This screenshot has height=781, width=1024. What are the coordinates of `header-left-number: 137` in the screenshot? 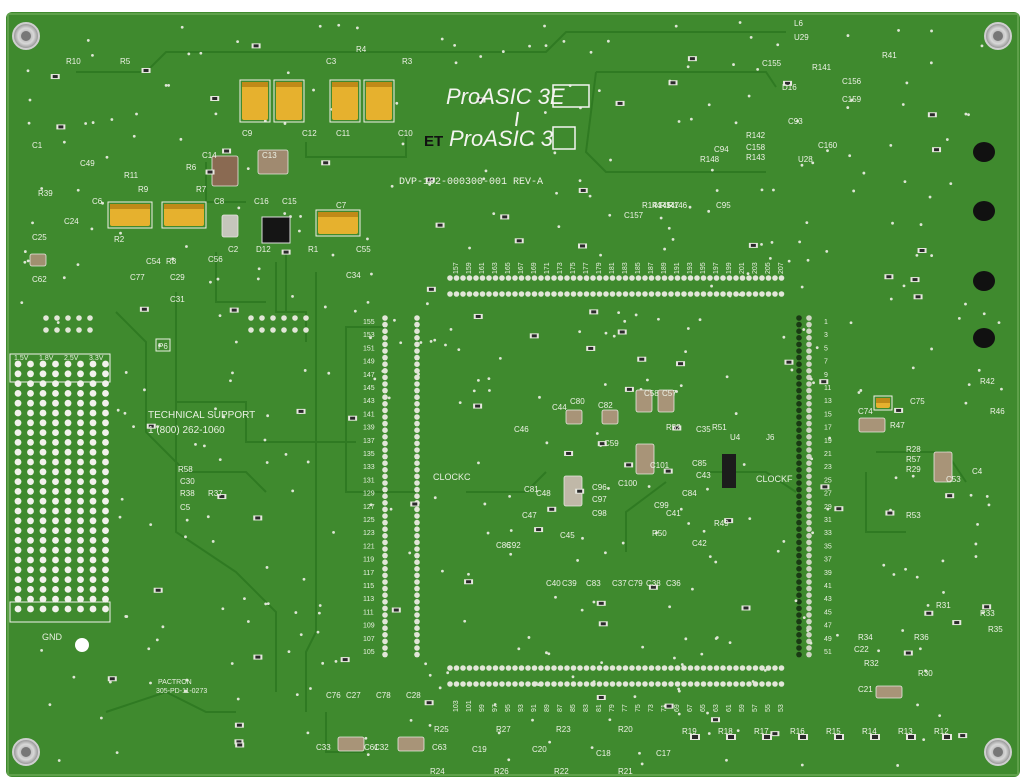 It's located at (369, 441).